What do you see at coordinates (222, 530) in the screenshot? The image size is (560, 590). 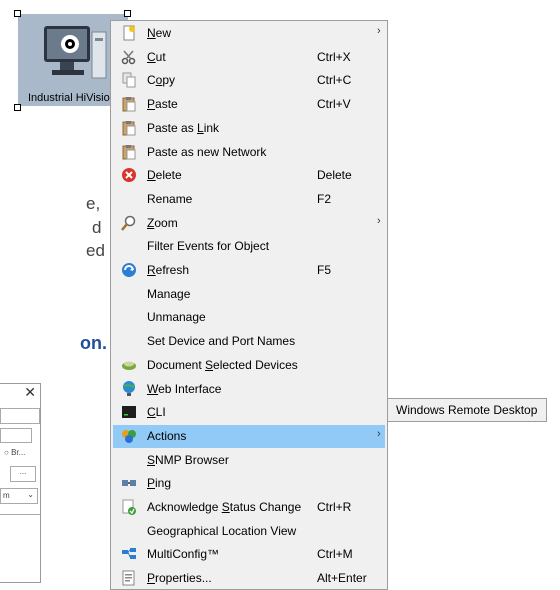 I see `menu-item-label: Geographical Location View` at bounding box center [222, 530].